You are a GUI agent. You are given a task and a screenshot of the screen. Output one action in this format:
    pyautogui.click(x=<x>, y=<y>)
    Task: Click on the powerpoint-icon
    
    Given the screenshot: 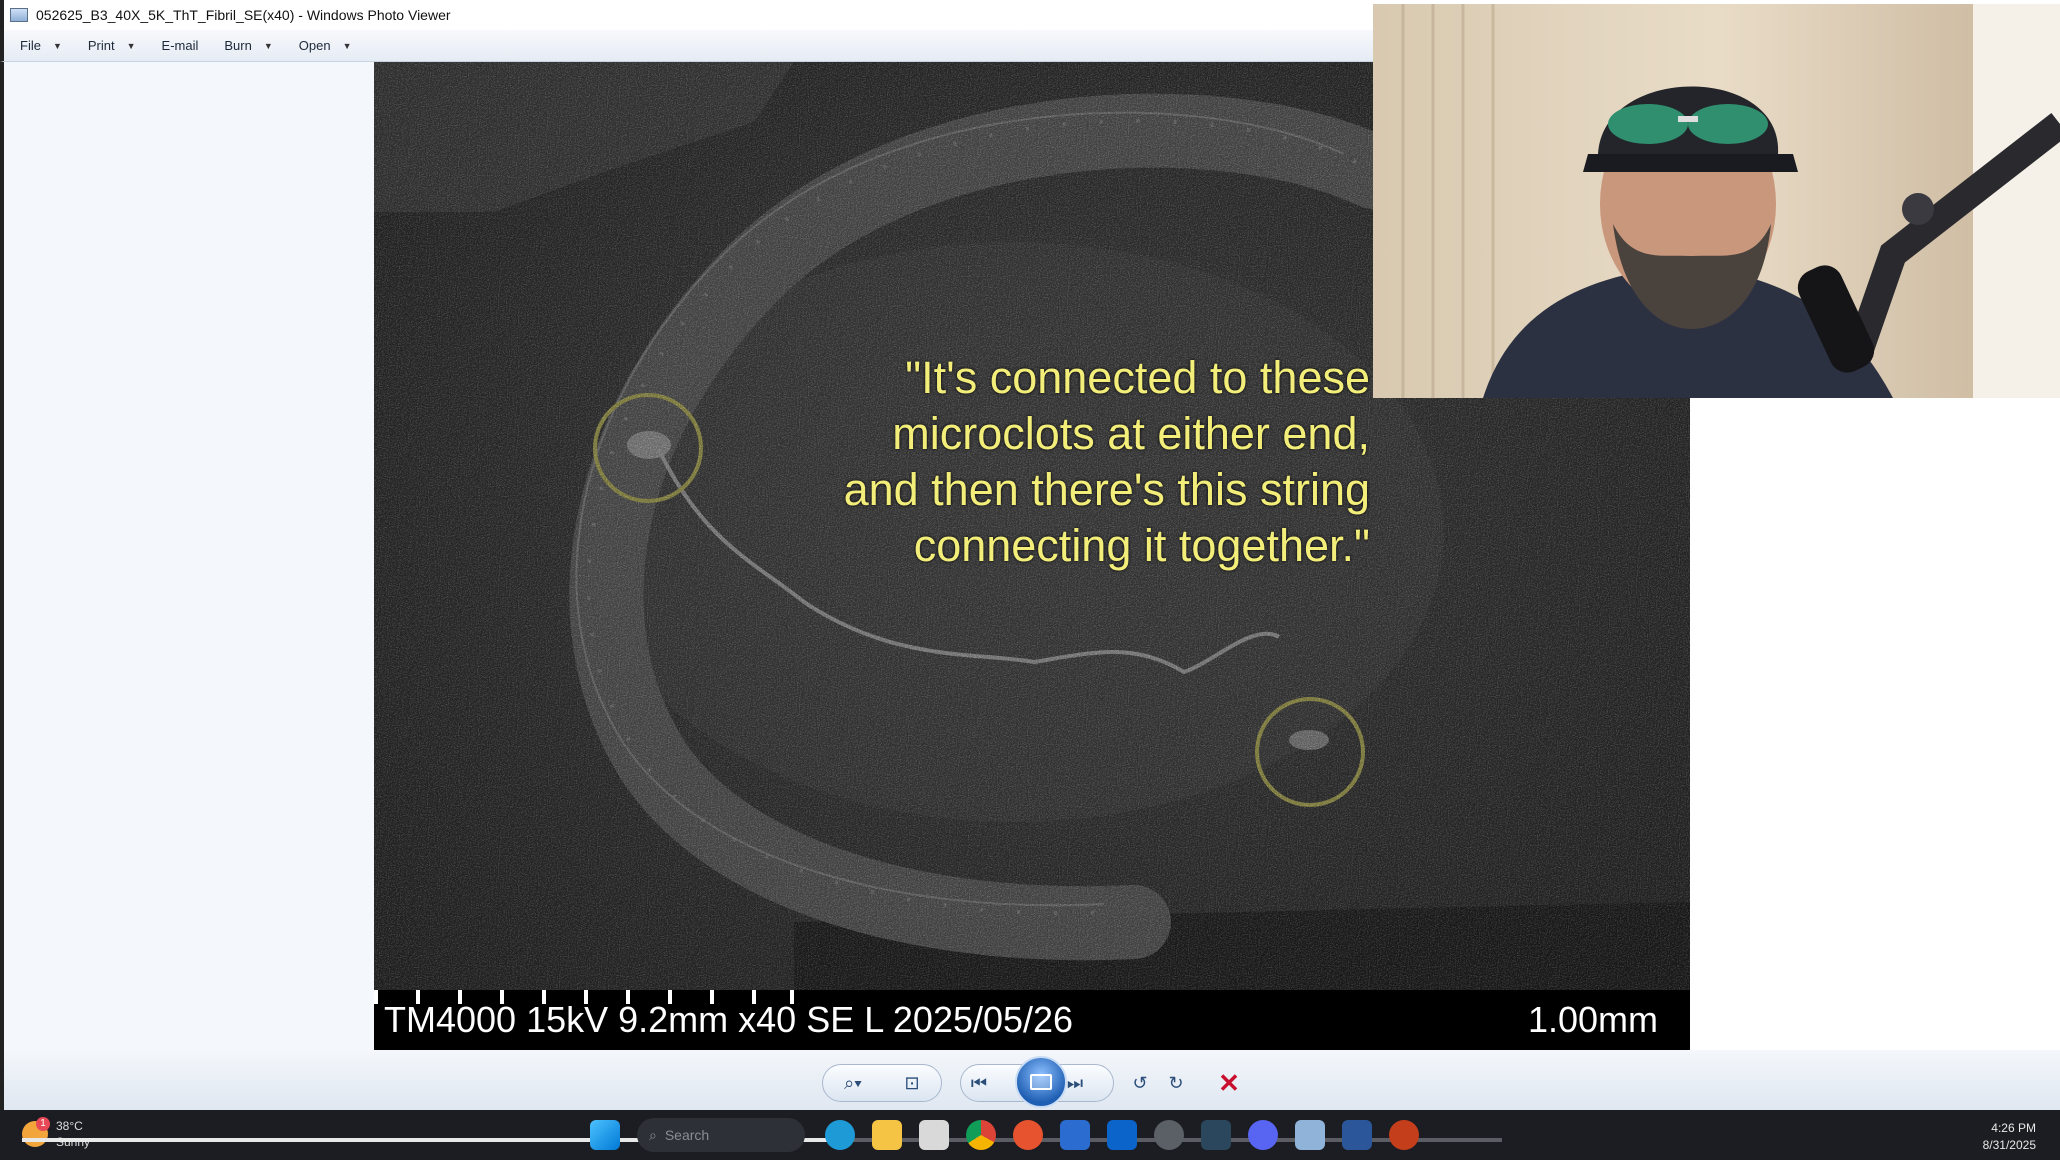 What is the action you would take?
    pyautogui.click(x=1404, y=1135)
    